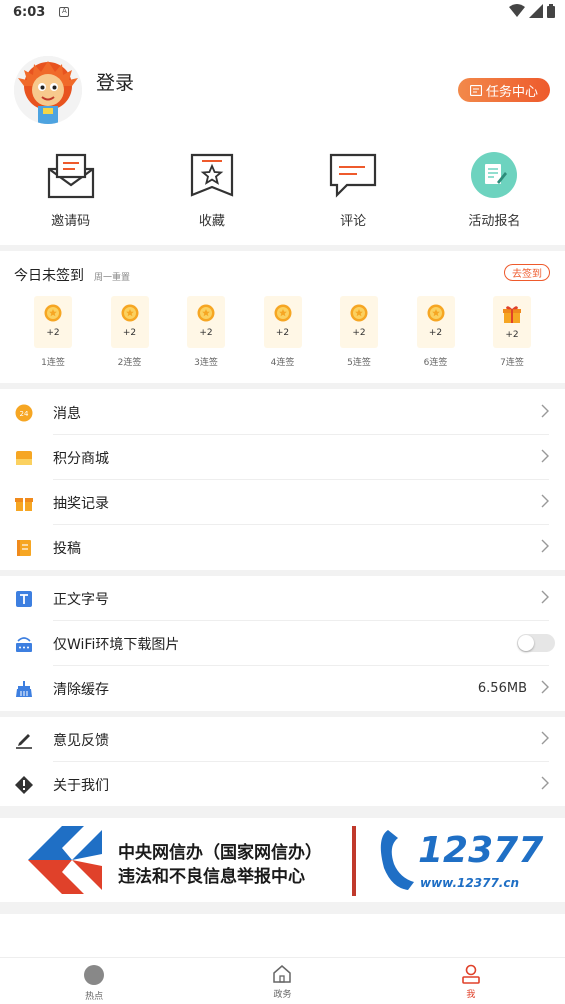 The image size is (565, 1004). I want to click on checkin-day: +2 5连签, so click(359, 332).